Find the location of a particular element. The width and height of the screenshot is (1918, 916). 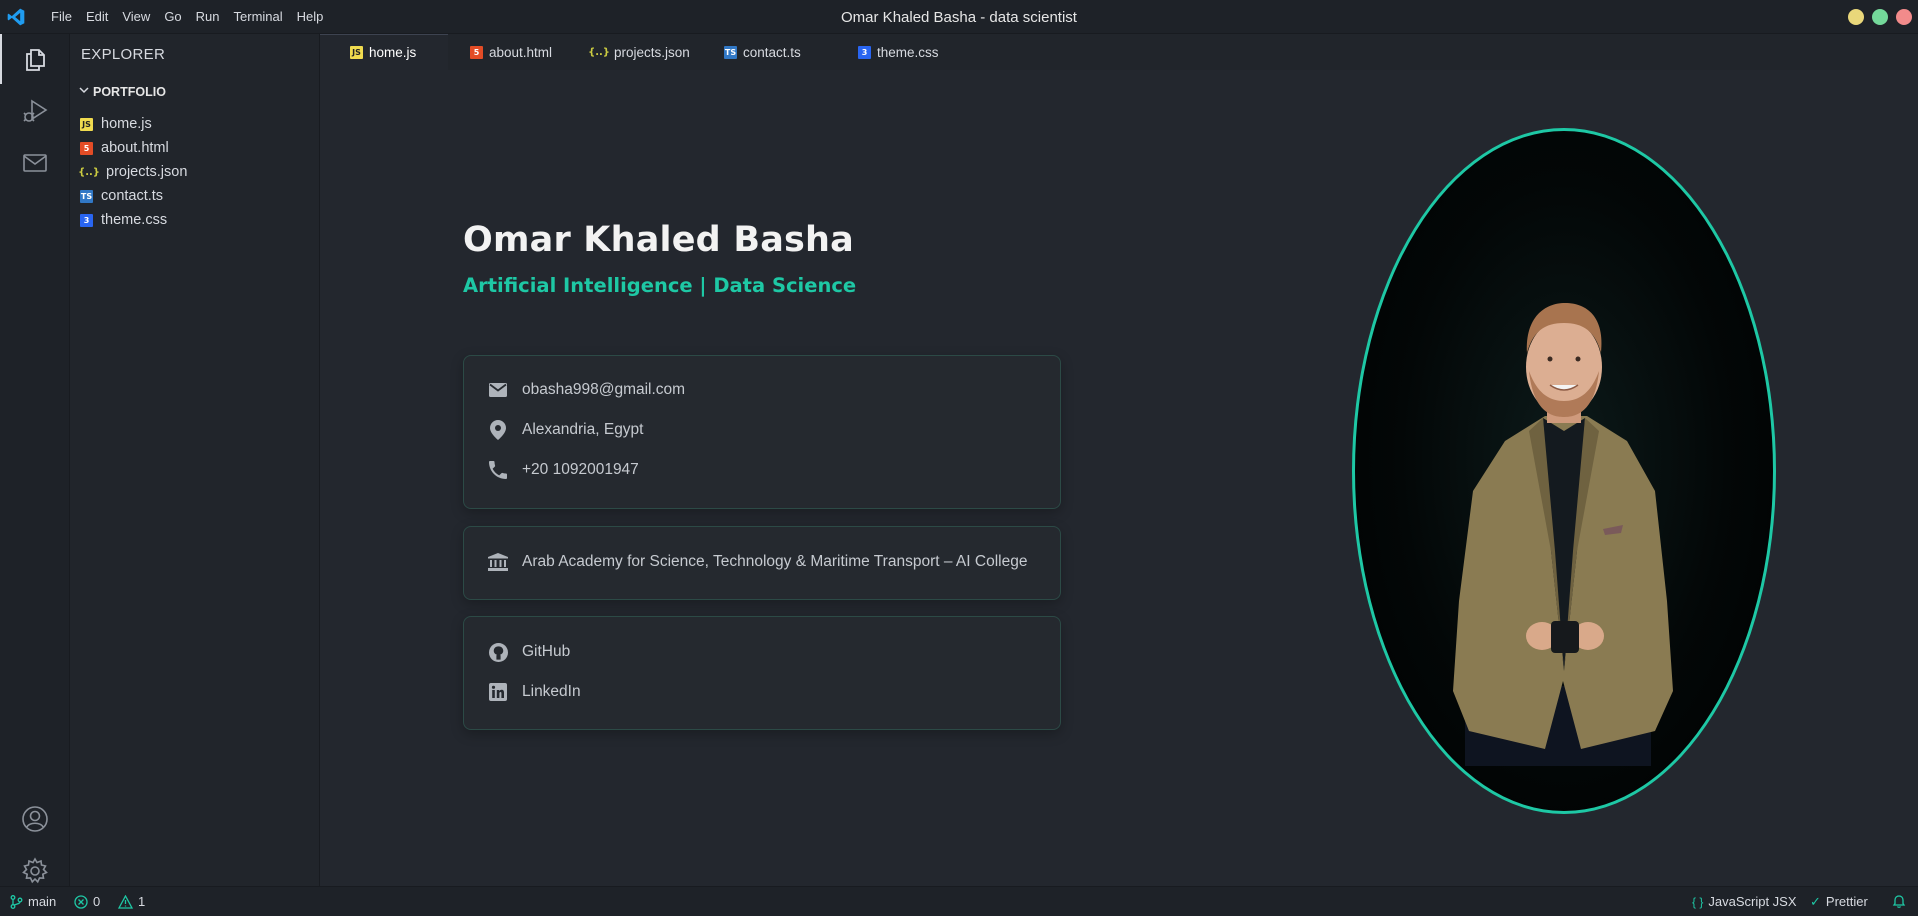

chevron-down-icon is located at coordinates (84, 91).